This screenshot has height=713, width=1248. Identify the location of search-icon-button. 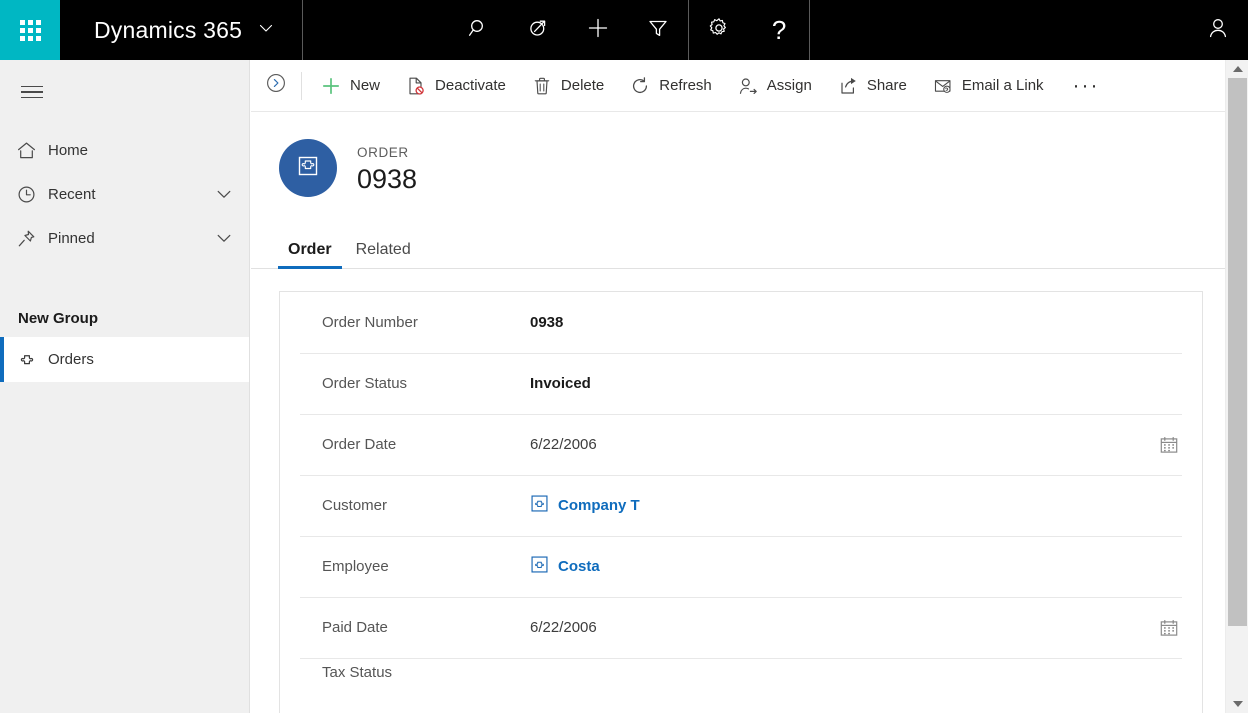
(478, 30).